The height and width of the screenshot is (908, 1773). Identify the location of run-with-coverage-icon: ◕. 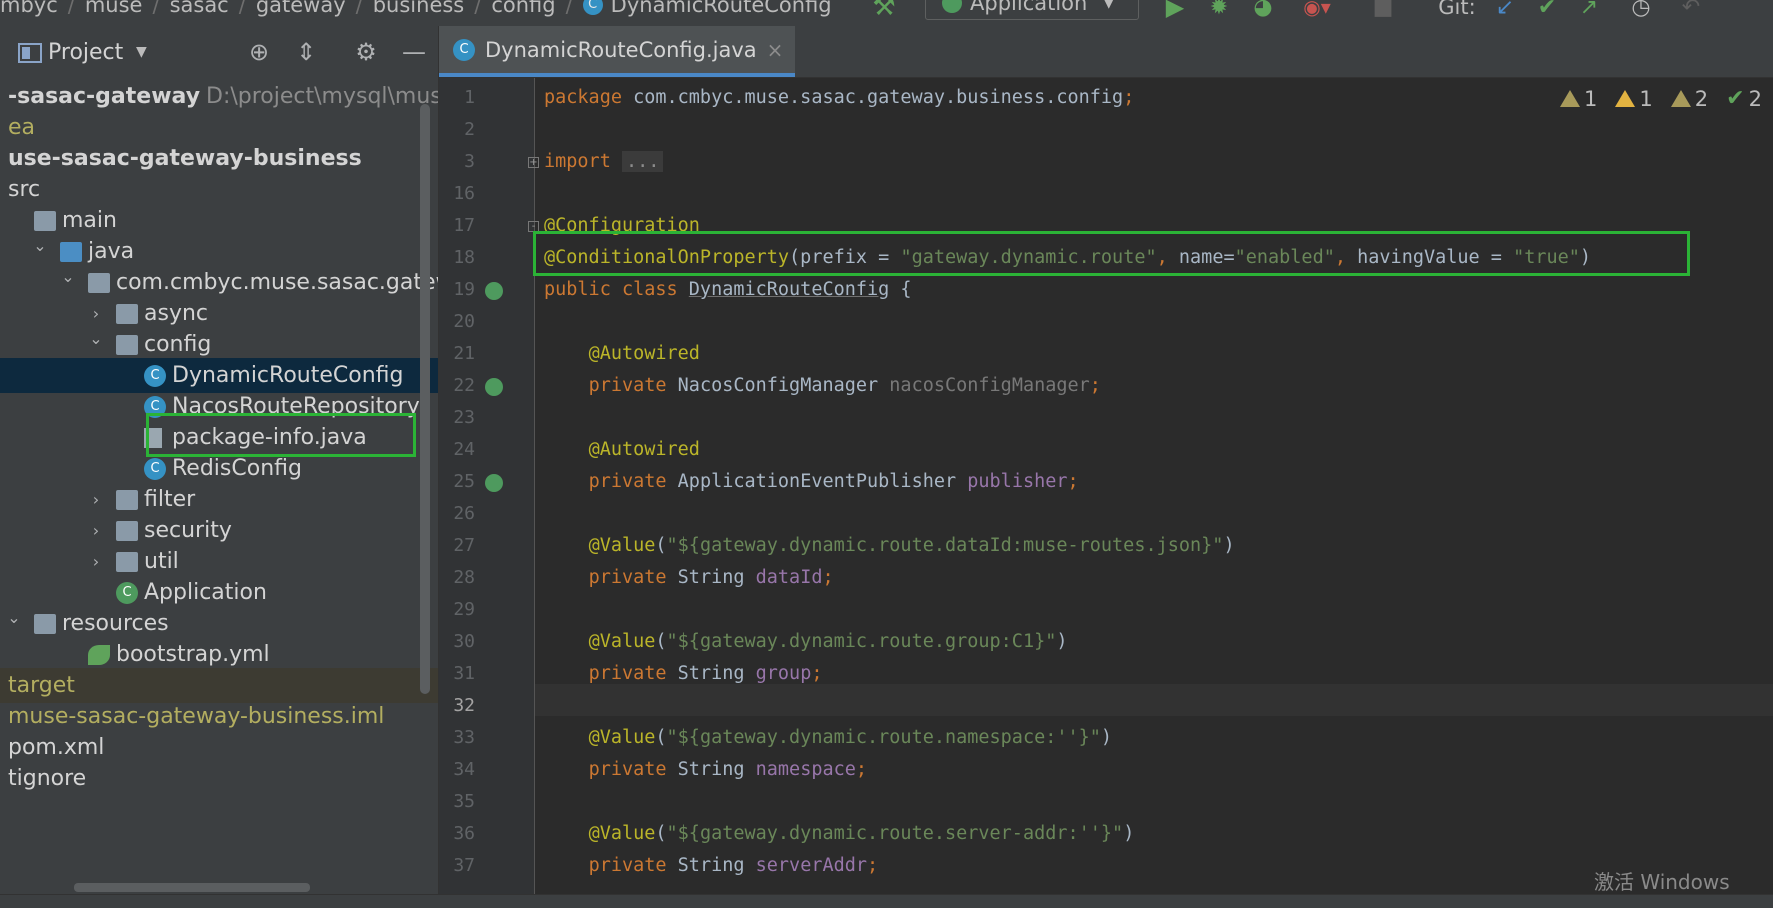
(1263, 12).